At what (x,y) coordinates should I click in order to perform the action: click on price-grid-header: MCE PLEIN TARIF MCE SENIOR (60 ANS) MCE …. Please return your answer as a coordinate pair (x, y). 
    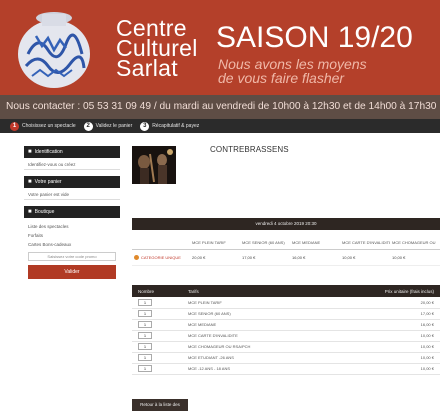
    Looking at the image, I should click on (286, 243).